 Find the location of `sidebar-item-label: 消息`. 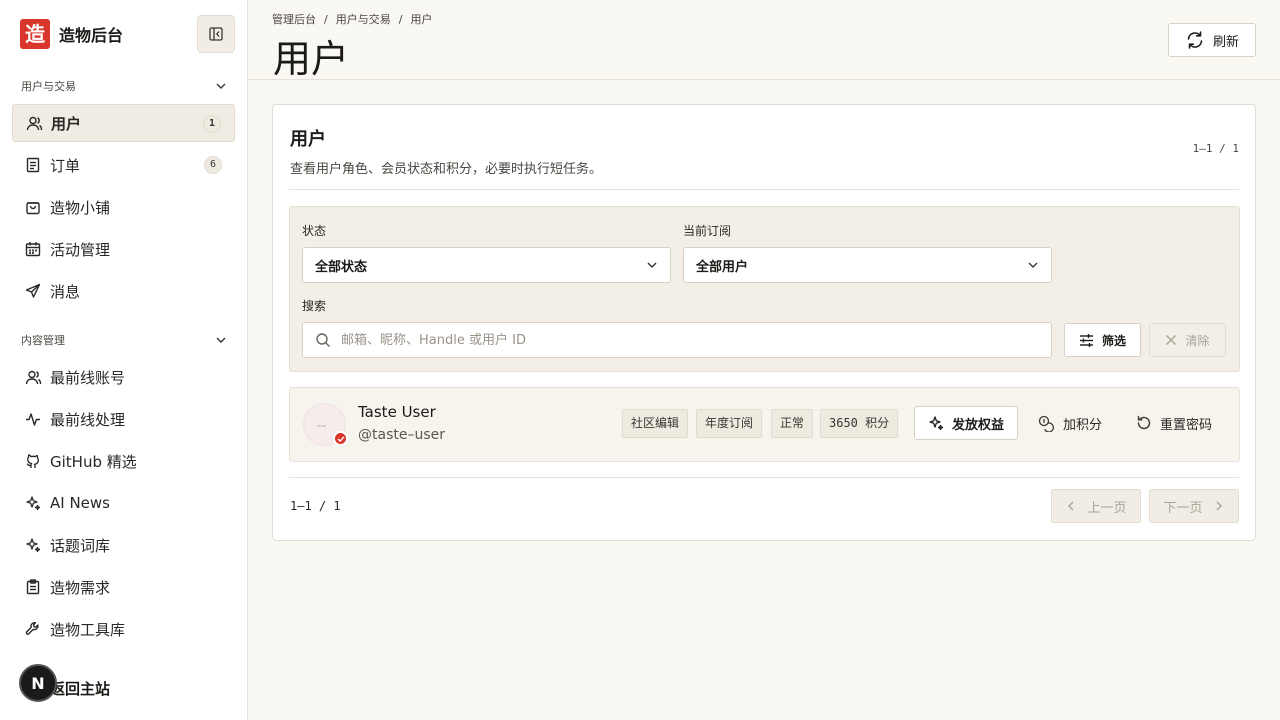

sidebar-item-label: 消息 is located at coordinates (65, 291).